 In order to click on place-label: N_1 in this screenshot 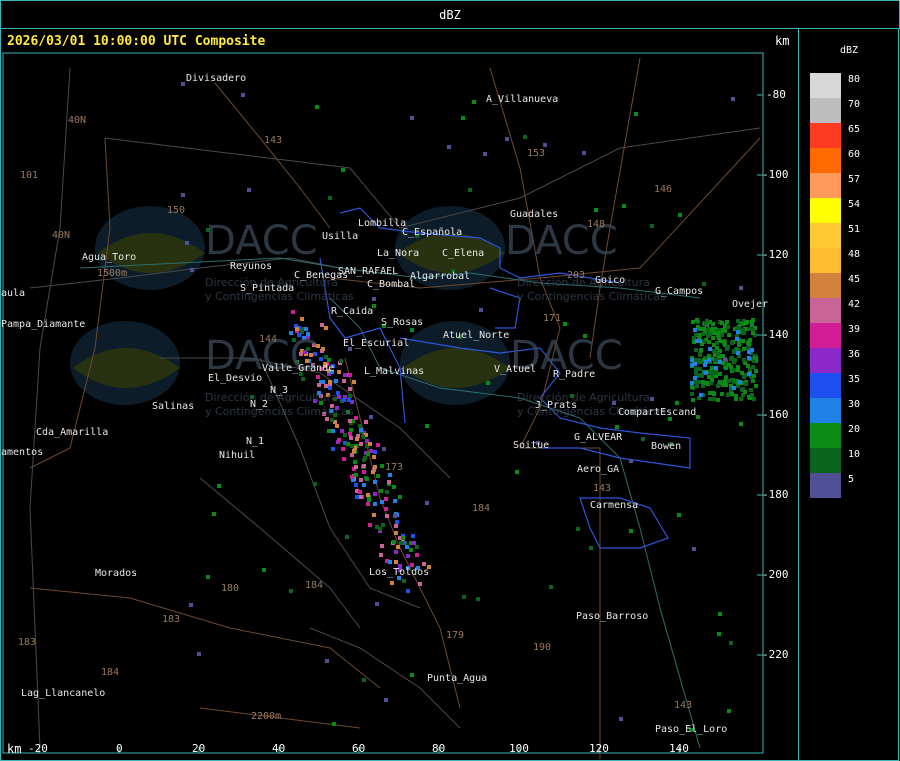, I will do `click(255, 441)`.